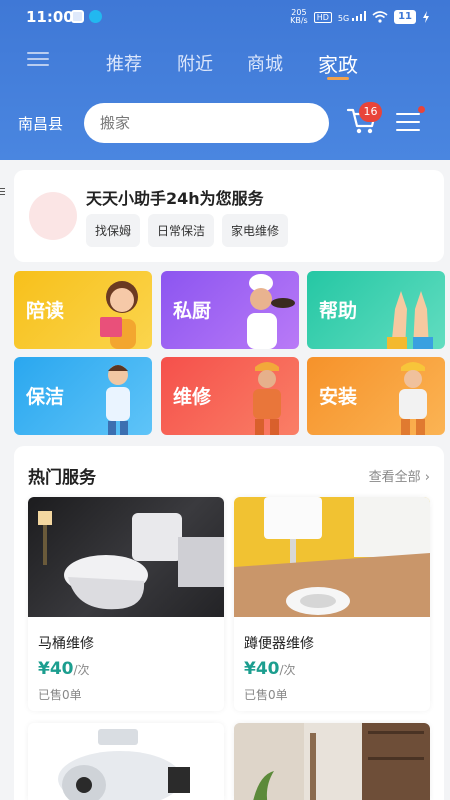 The image size is (450, 800). What do you see at coordinates (83, 396) in the screenshot?
I see `category-cleaning: 保洁` at bounding box center [83, 396].